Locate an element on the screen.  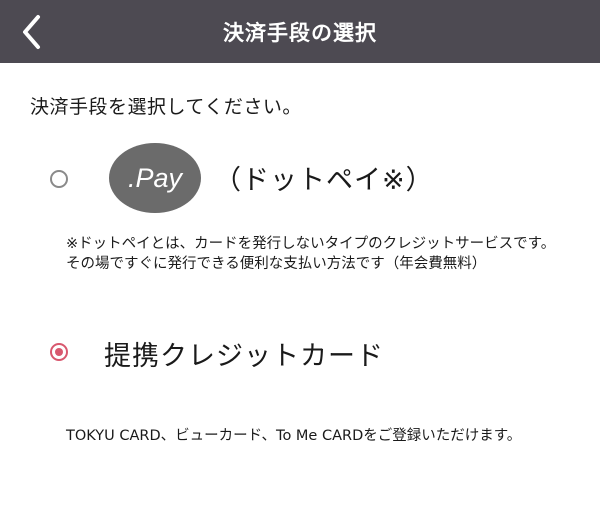
radio-selected-dot is located at coordinates (59, 352).